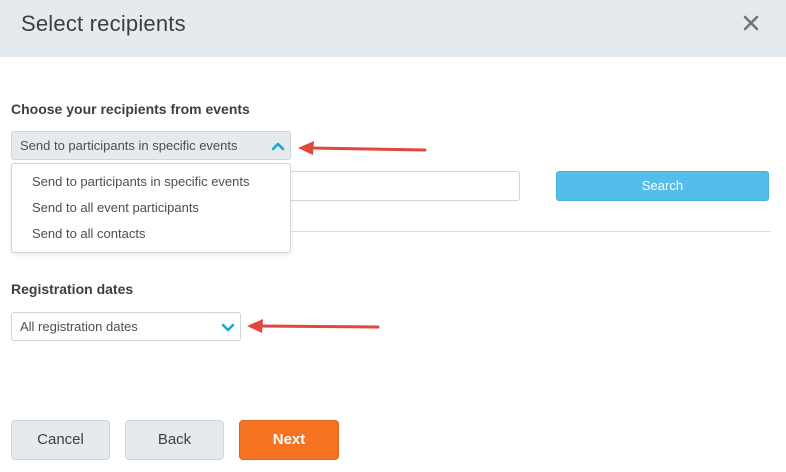 The width and height of the screenshot is (786, 472). Describe the element at coordinates (289, 440) in the screenshot. I see `next-button: Next` at that location.